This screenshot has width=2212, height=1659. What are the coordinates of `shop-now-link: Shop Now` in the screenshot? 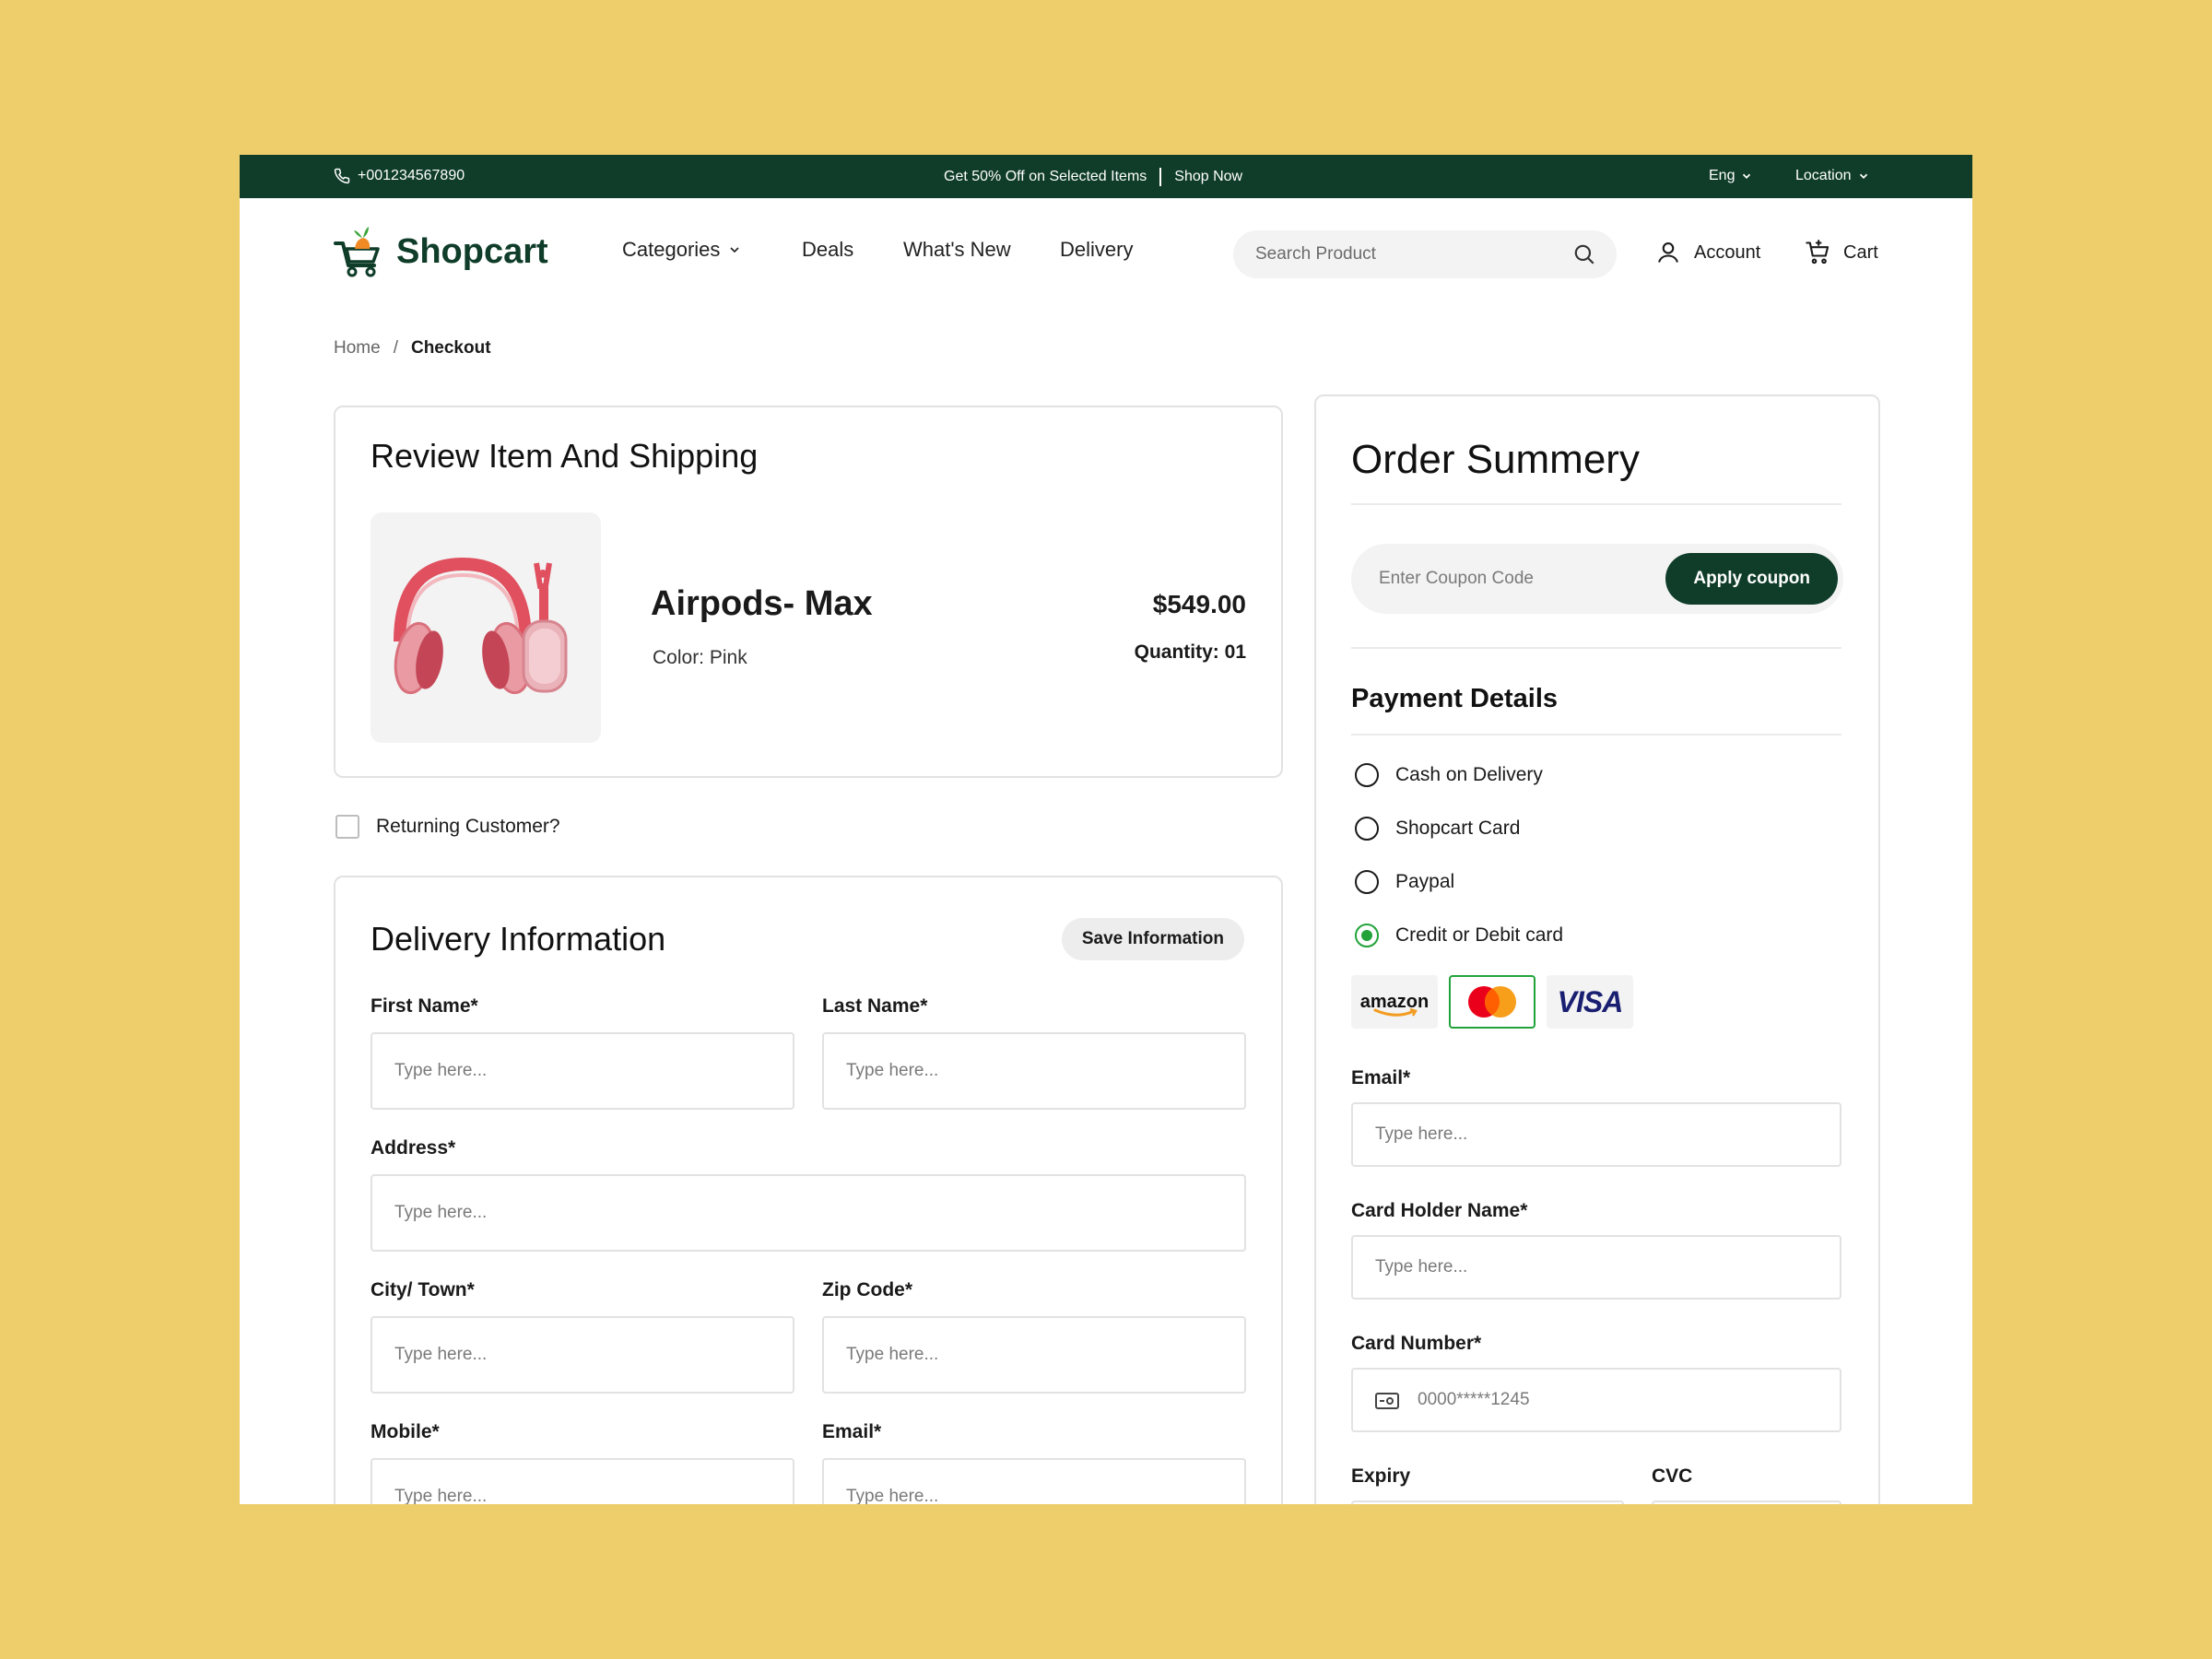 It's located at (1208, 177).